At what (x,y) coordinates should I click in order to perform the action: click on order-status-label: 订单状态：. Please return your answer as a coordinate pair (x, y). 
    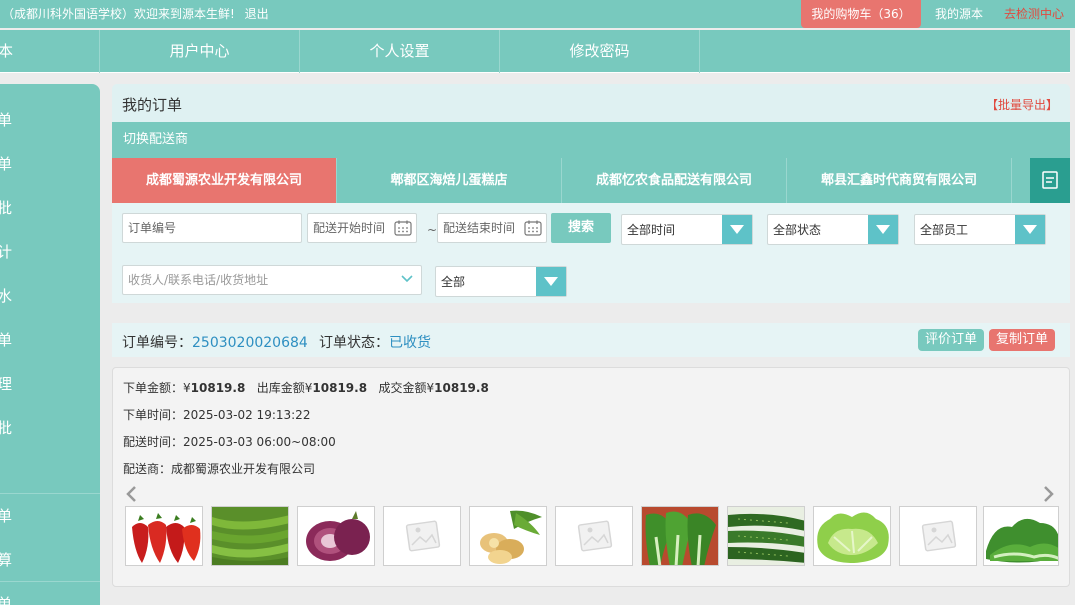
    Looking at the image, I should click on (354, 343).